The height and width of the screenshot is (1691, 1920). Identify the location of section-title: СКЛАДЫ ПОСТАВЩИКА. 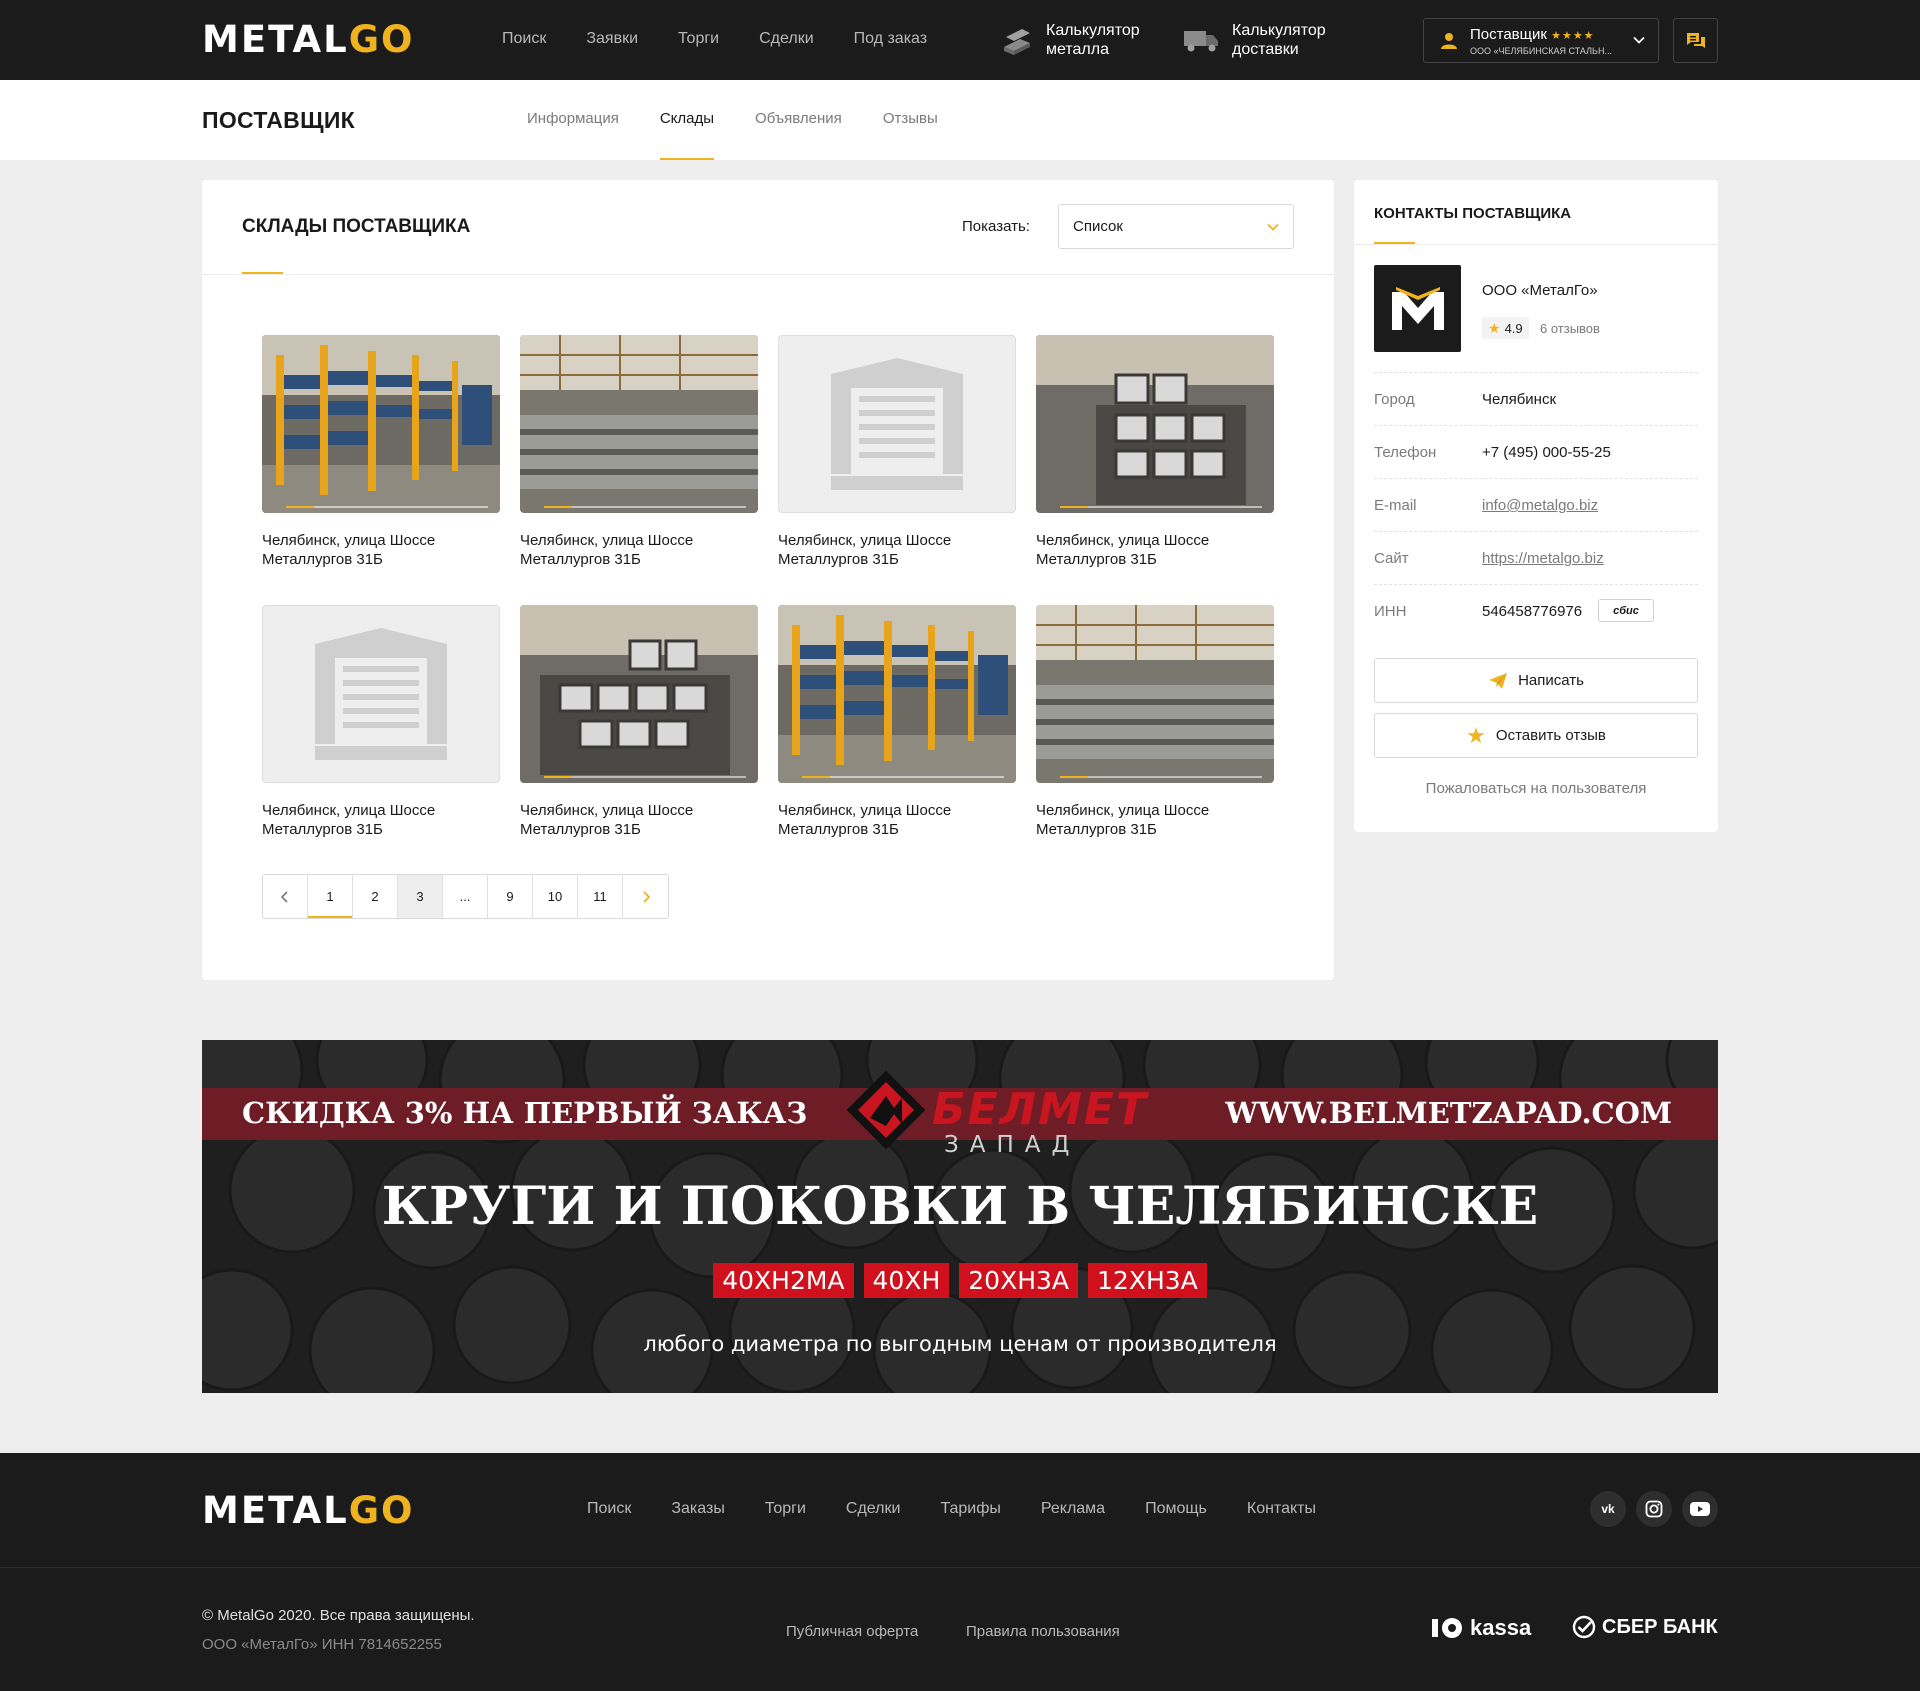
(356, 226).